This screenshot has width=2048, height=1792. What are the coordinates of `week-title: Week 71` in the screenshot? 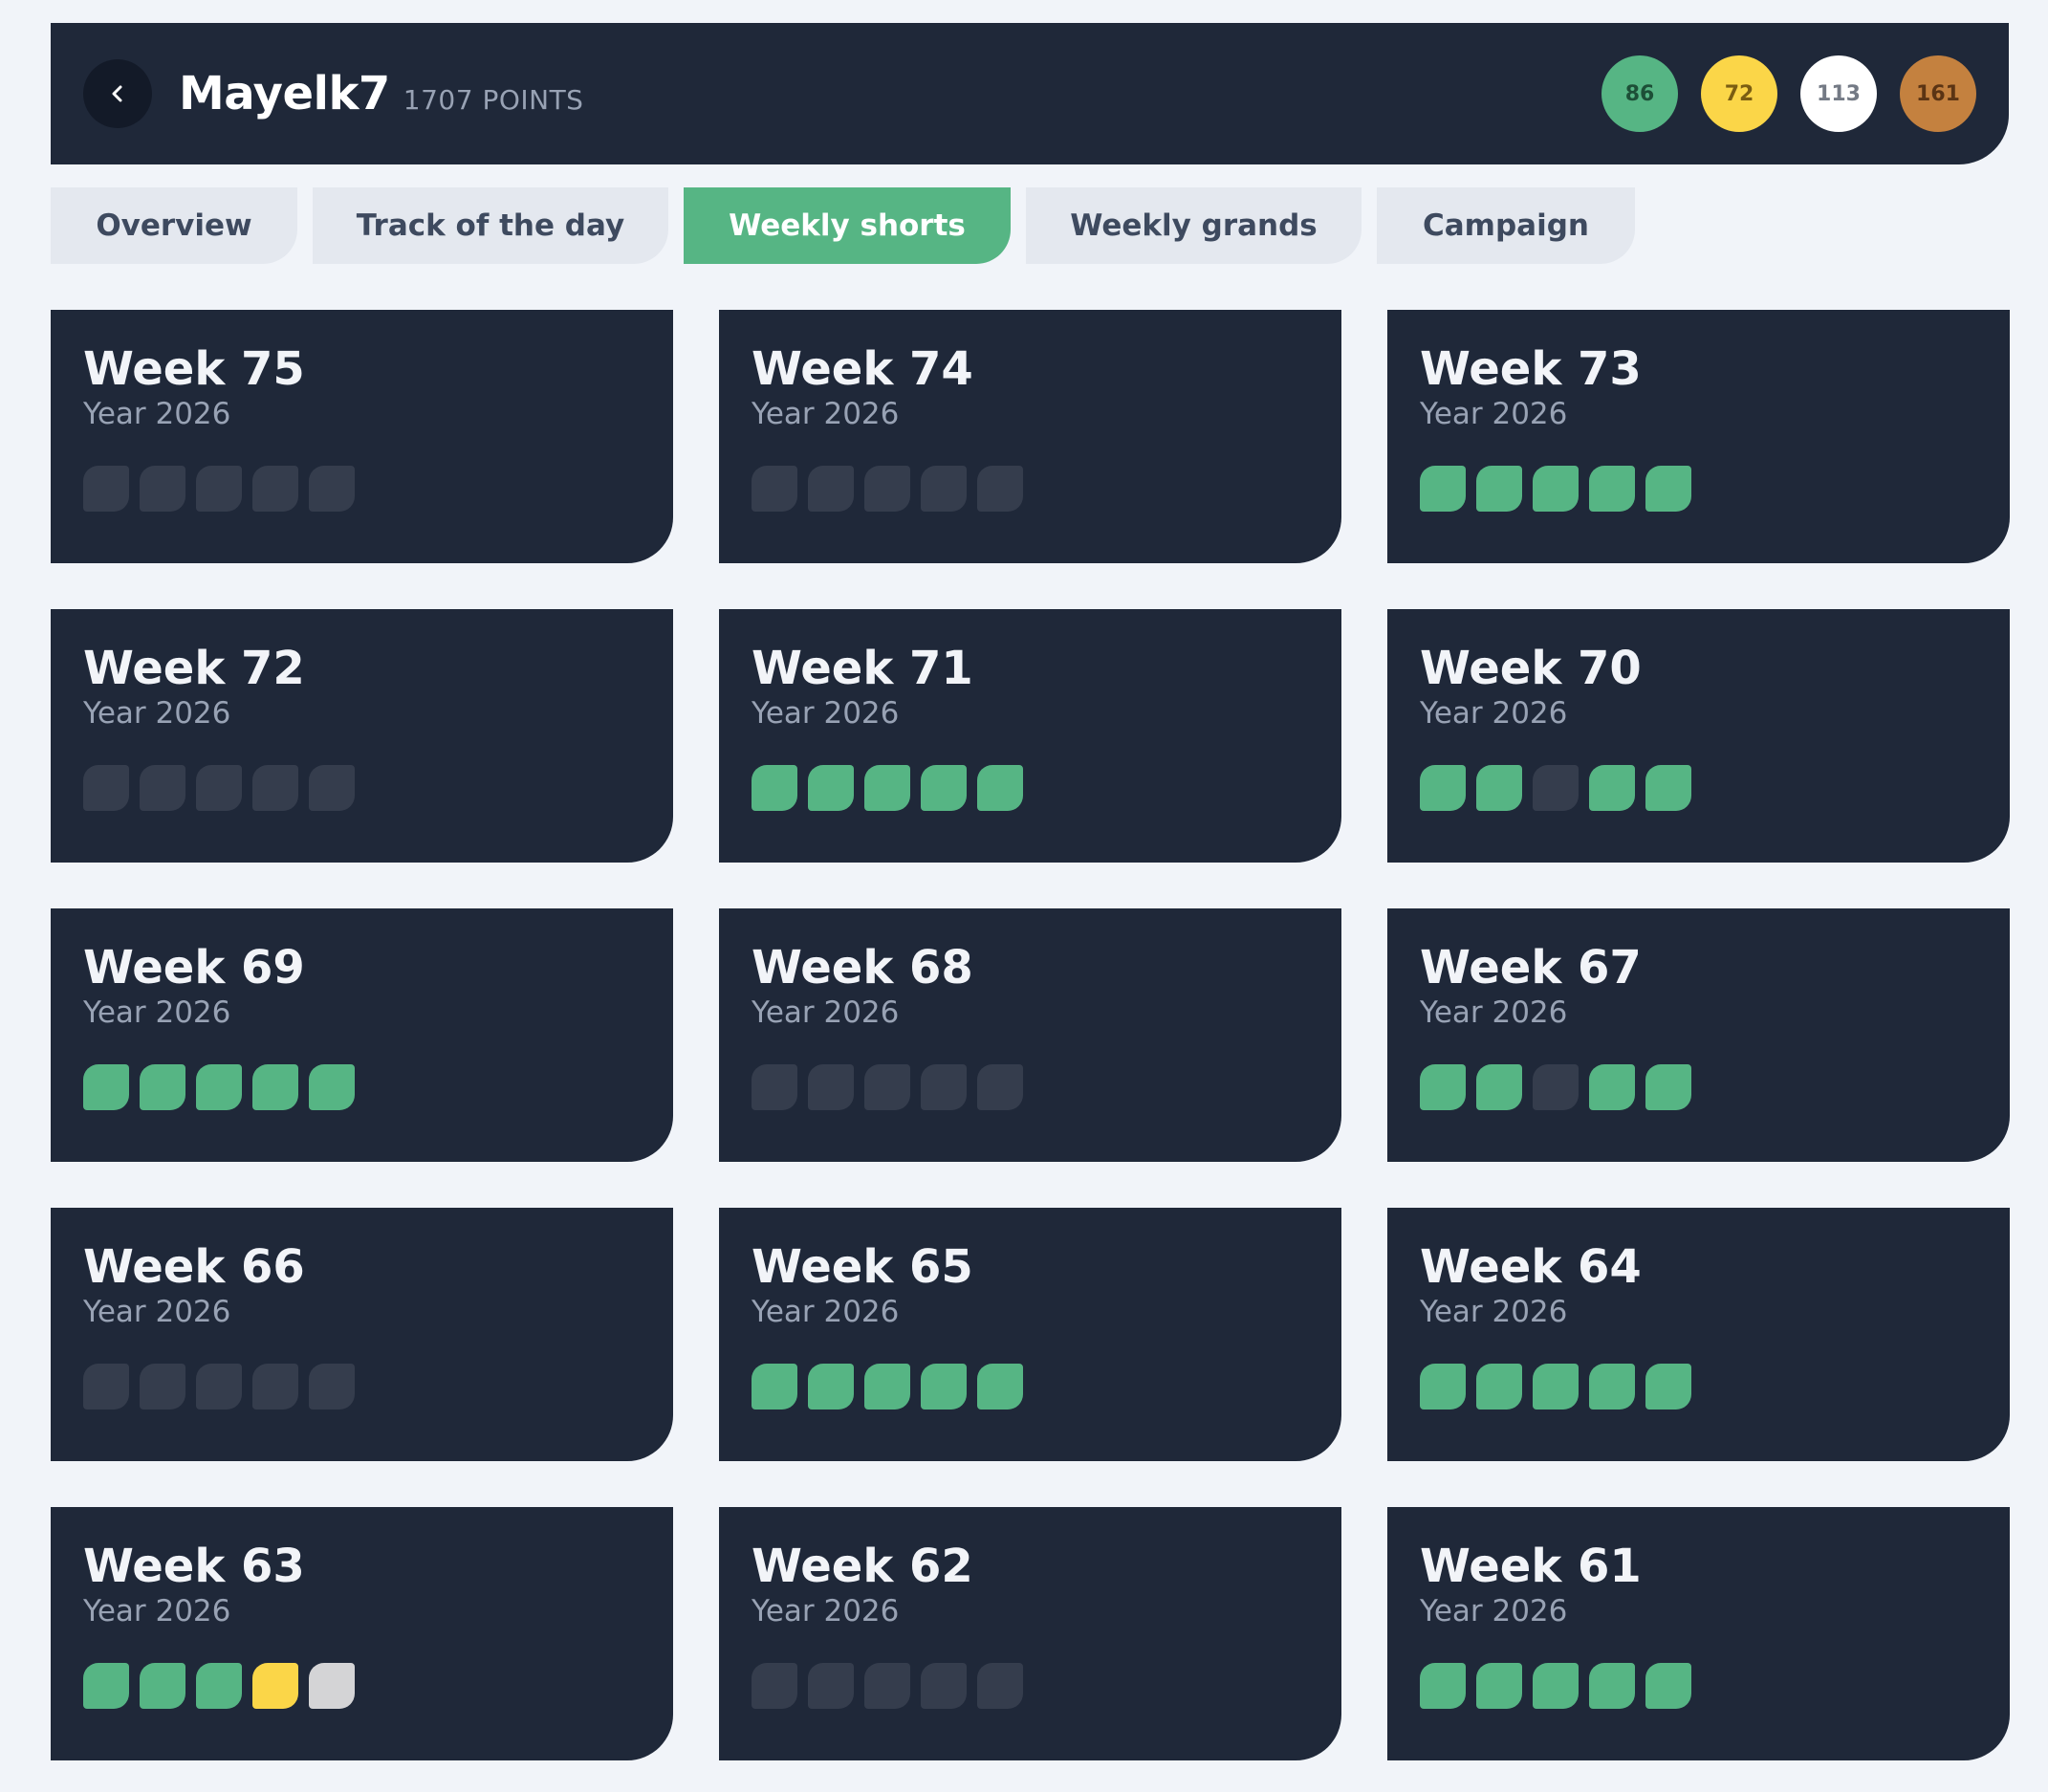 It's located at (862, 668).